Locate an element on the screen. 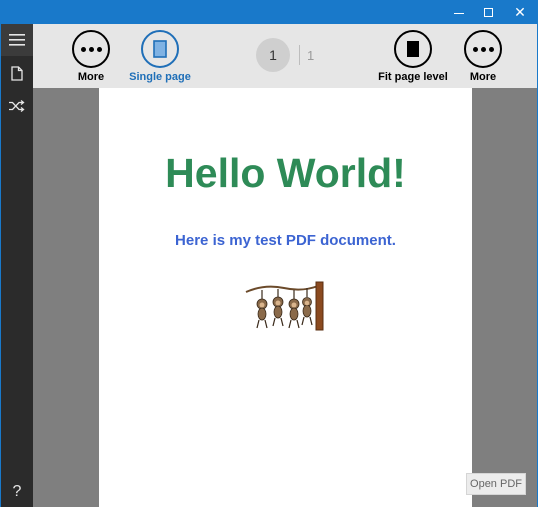  more-left-label: More is located at coordinates (91, 77).